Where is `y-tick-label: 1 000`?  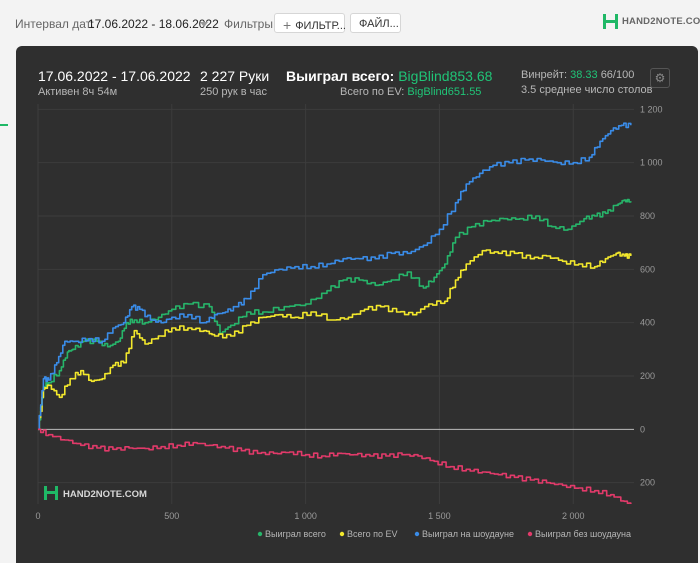 y-tick-label: 1 000 is located at coordinates (651, 163).